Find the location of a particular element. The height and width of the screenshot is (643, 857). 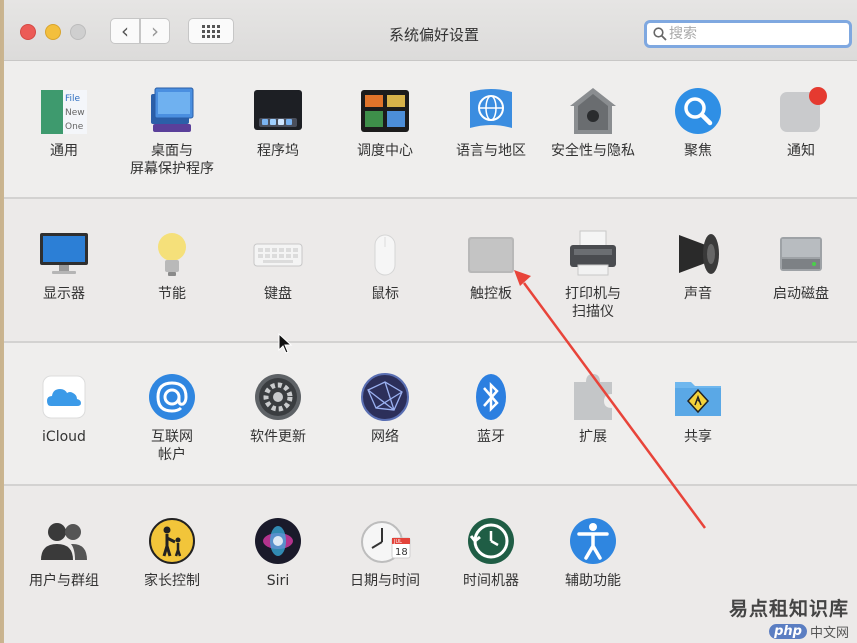

pane-language-region: 语言与地区 is located at coordinates (491, 122).